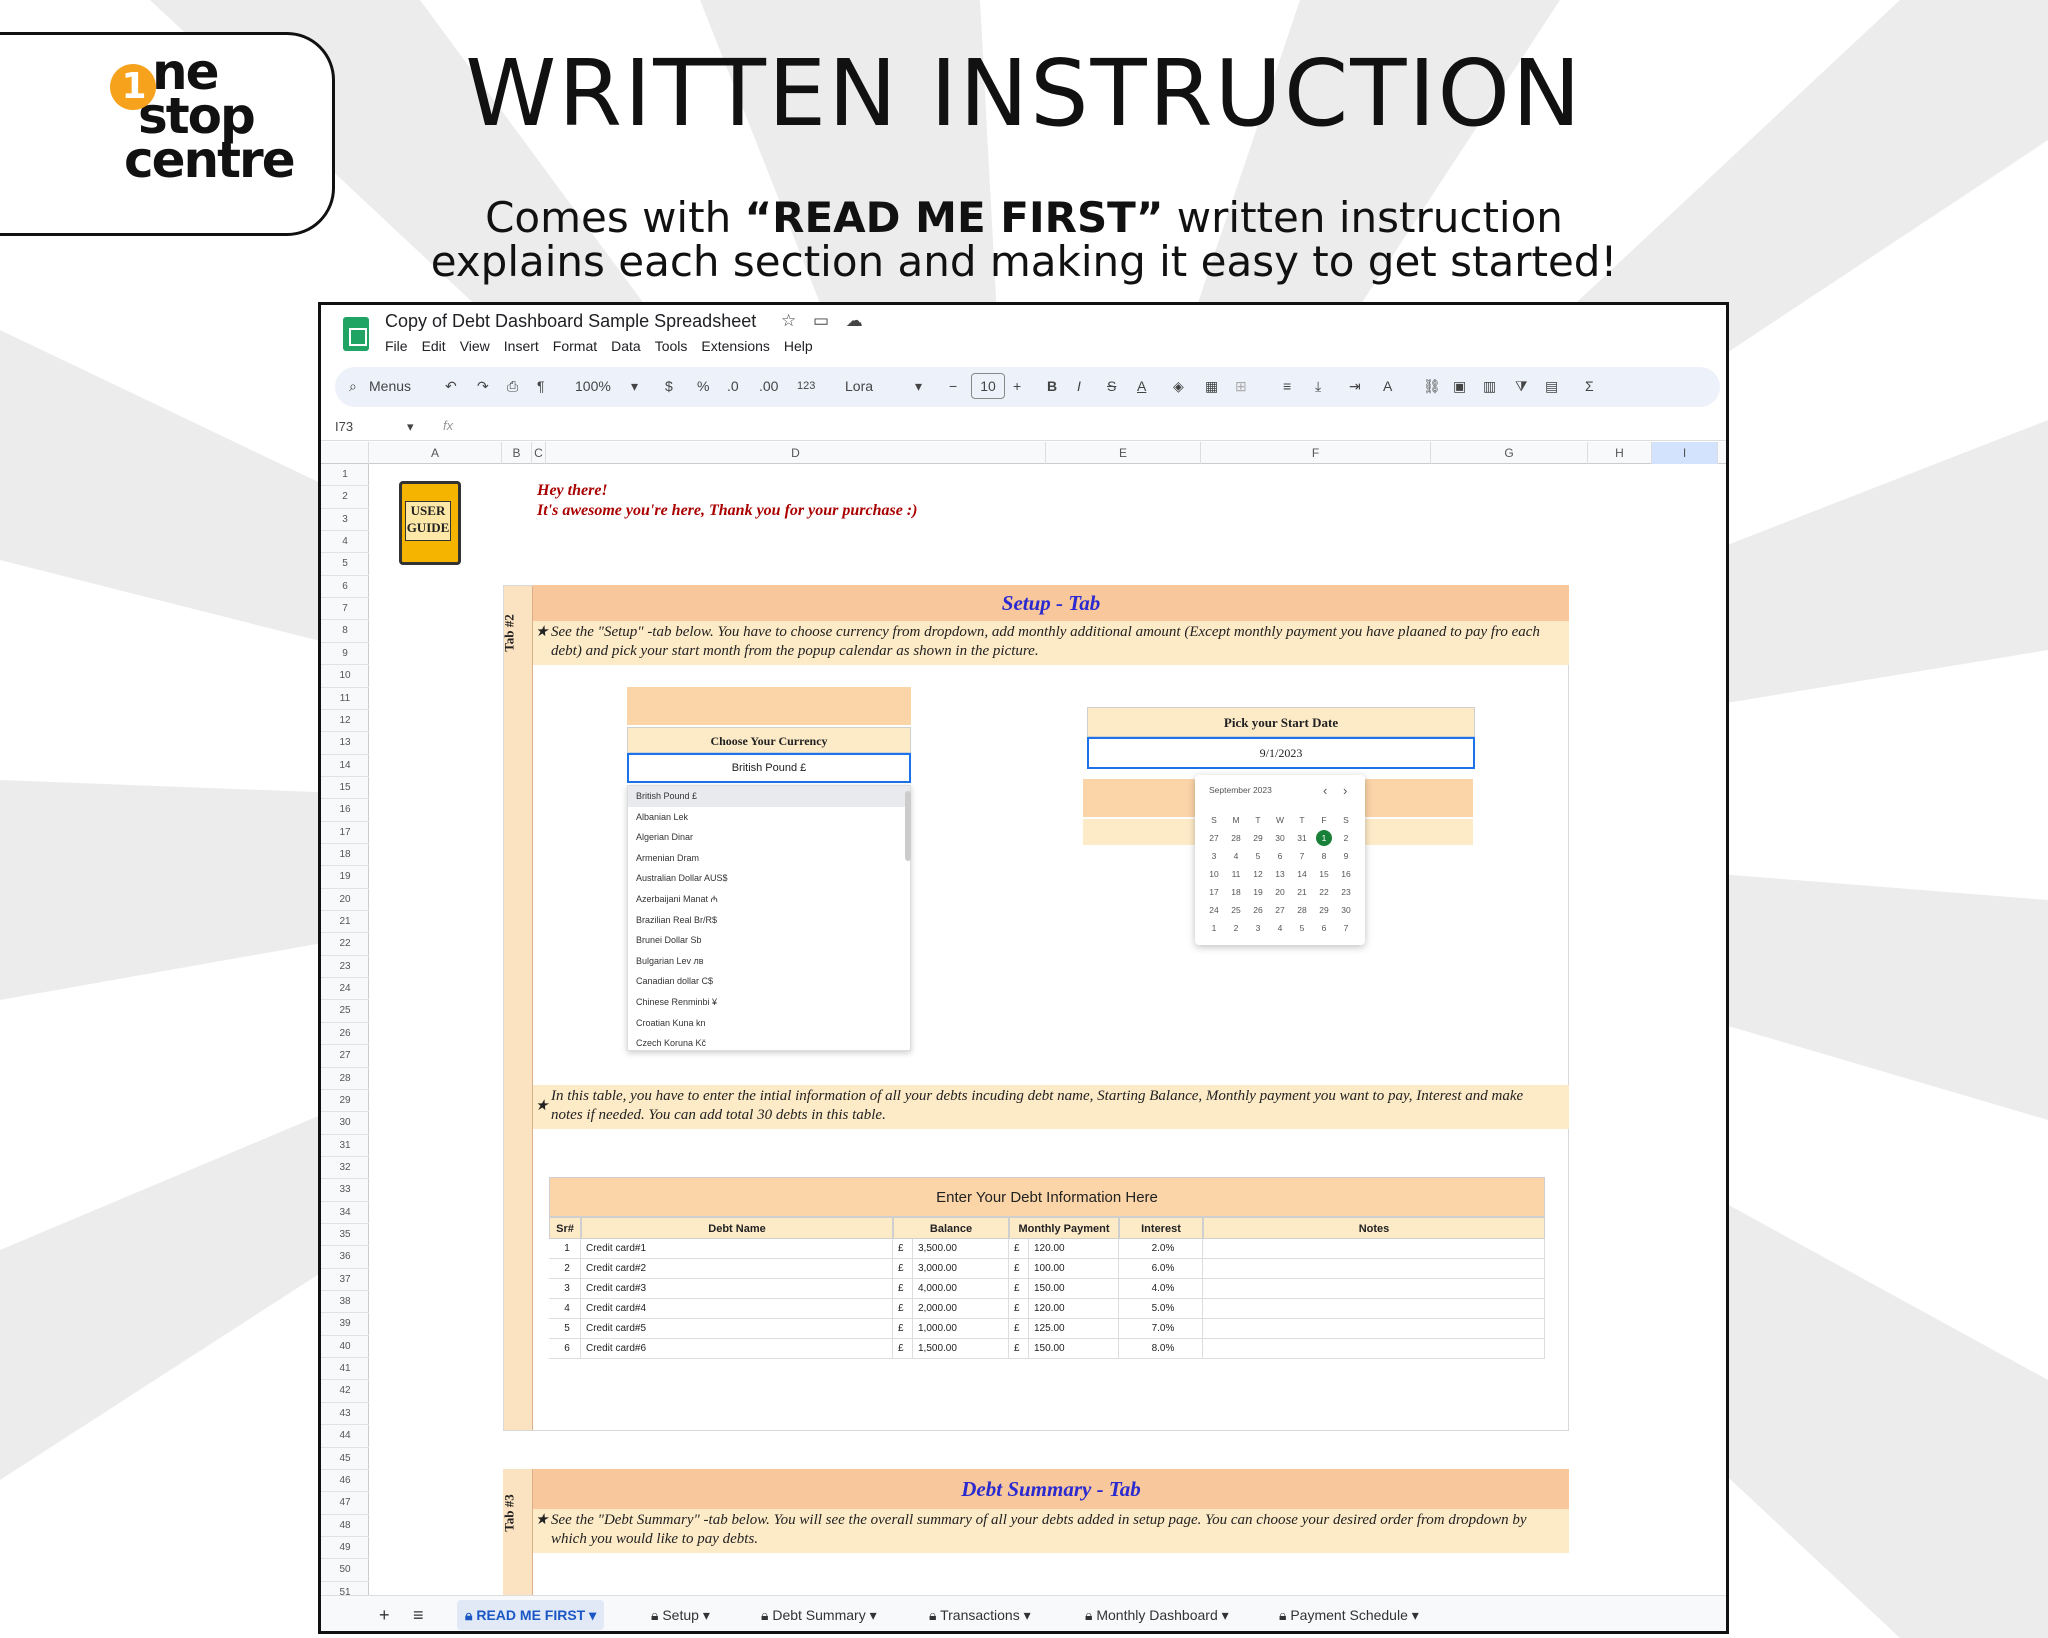 Image resolution: width=2048 pixels, height=1638 pixels. What do you see at coordinates (1324, 838) in the screenshot?
I see `calendar-day-selected: 1` at bounding box center [1324, 838].